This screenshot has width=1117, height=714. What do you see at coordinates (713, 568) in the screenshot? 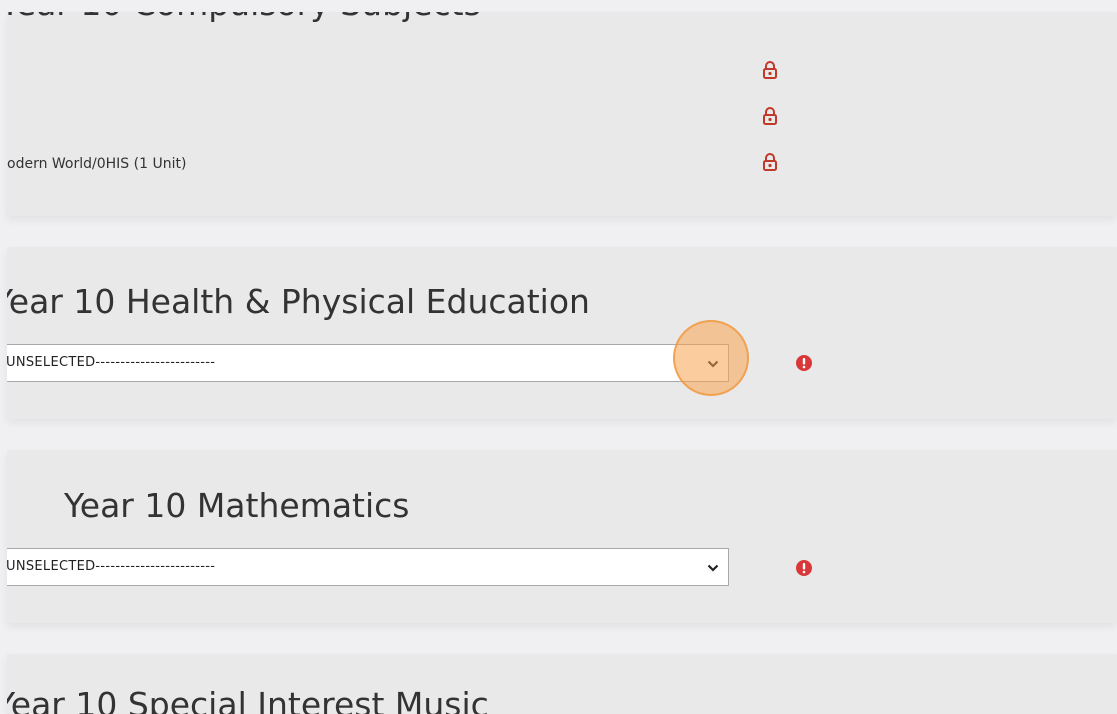
I see `chevron-down-icon` at bounding box center [713, 568].